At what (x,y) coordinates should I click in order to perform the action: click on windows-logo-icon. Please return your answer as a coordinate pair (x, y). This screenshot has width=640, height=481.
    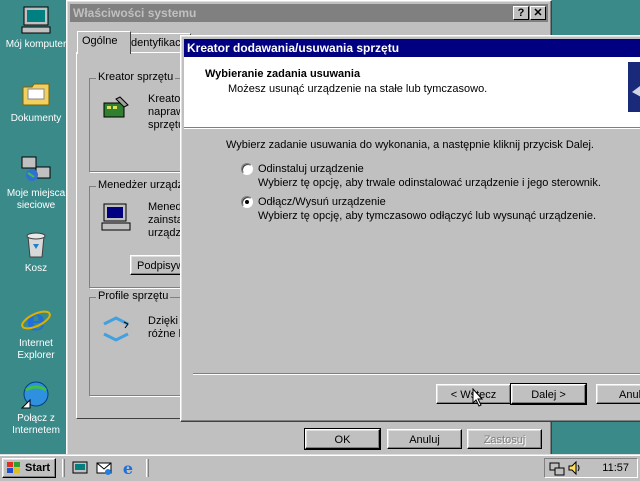
    Looking at the image, I should click on (14, 468).